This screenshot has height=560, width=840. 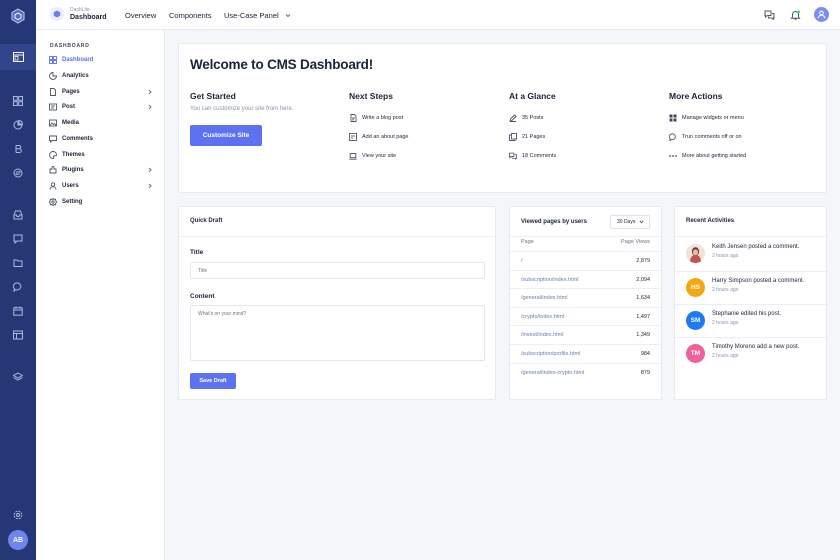 What do you see at coordinates (71, 123) in the screenshot?
I see `sidebar-item-label: Media` at bounding box center [71, 123].